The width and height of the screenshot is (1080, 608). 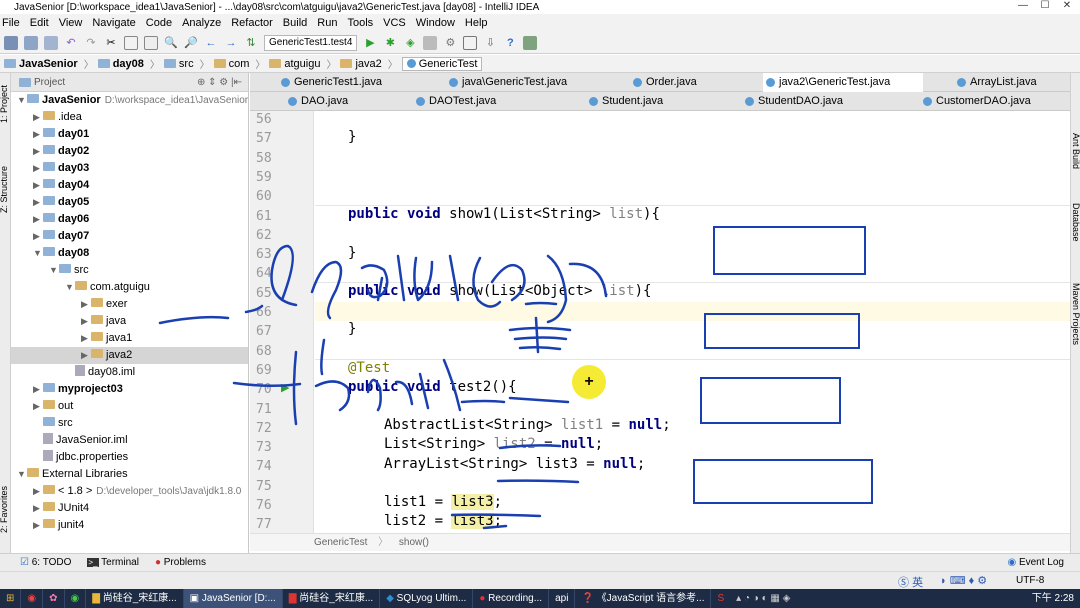 I want to click on tree-item: src, so click(x=129, y=423).